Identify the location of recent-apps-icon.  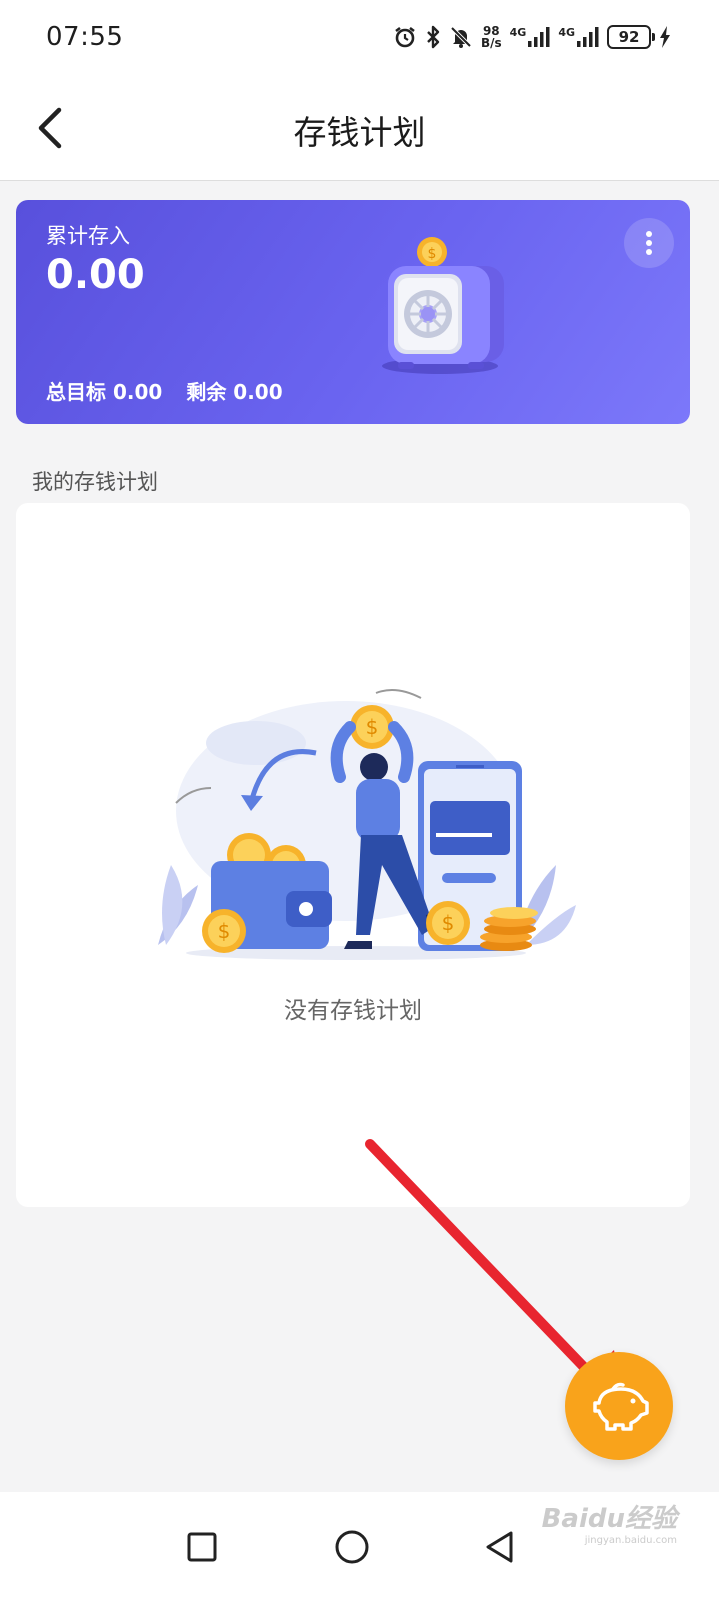
(202, 1547).